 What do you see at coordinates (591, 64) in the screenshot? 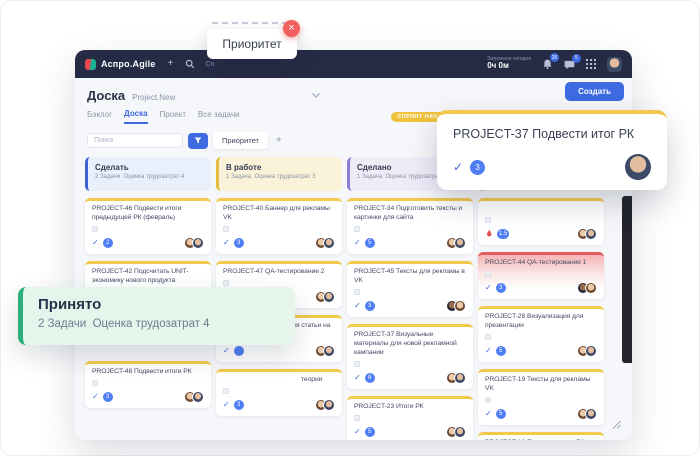
I see `apps-grid-button` at bounding box center [591, 64].